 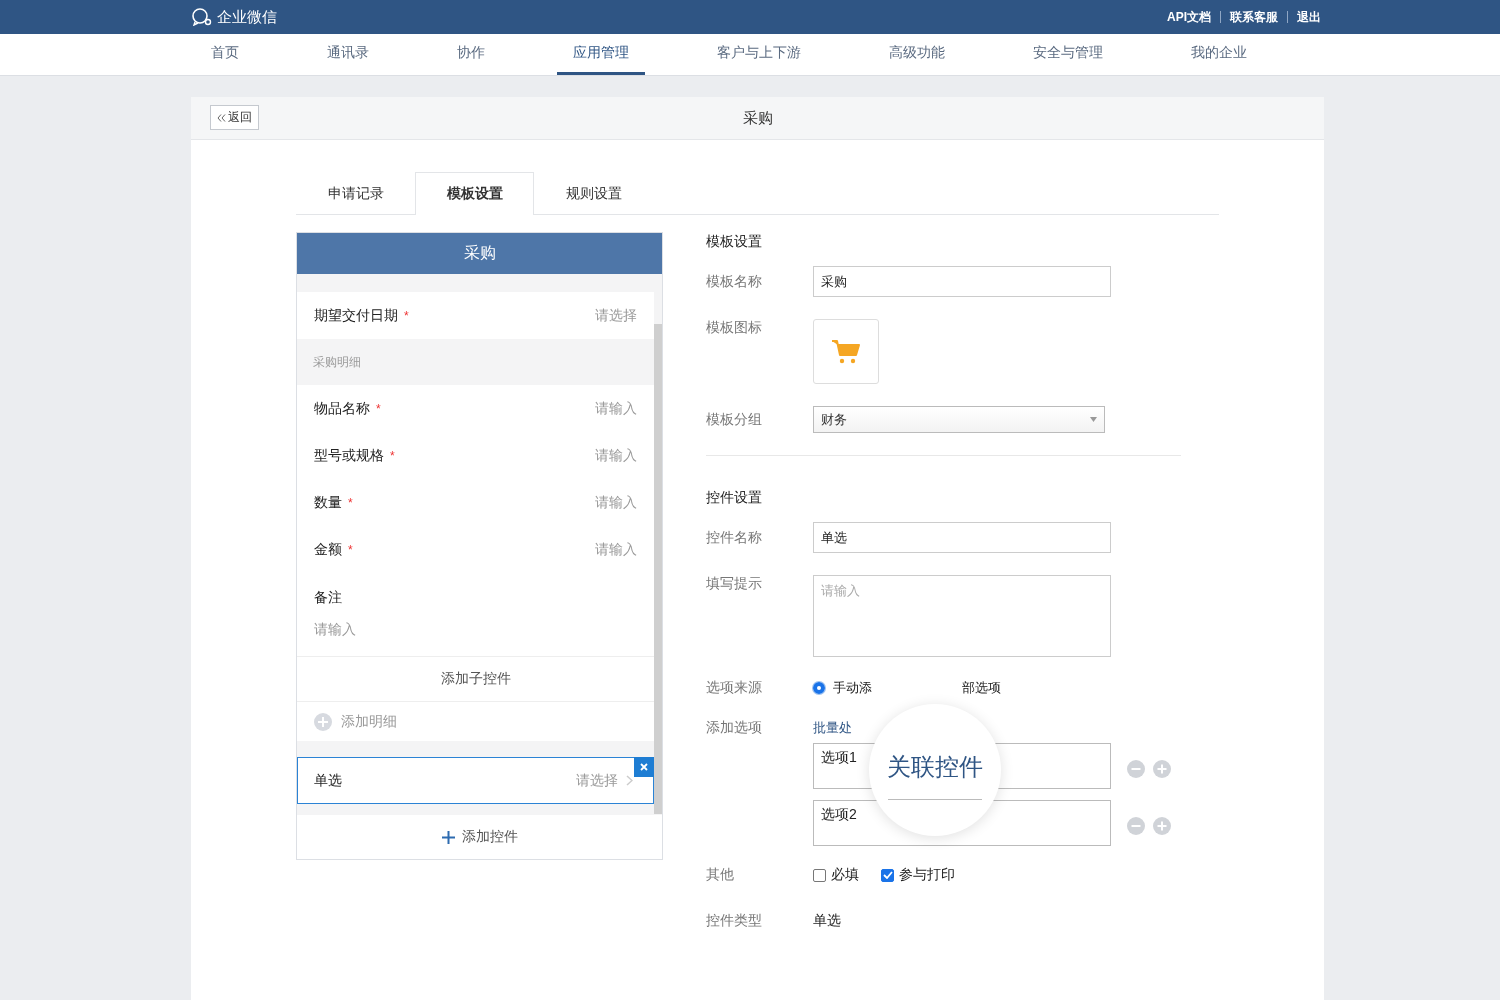 I want to click on tab: 申请记录, so click(x=355, y=193).